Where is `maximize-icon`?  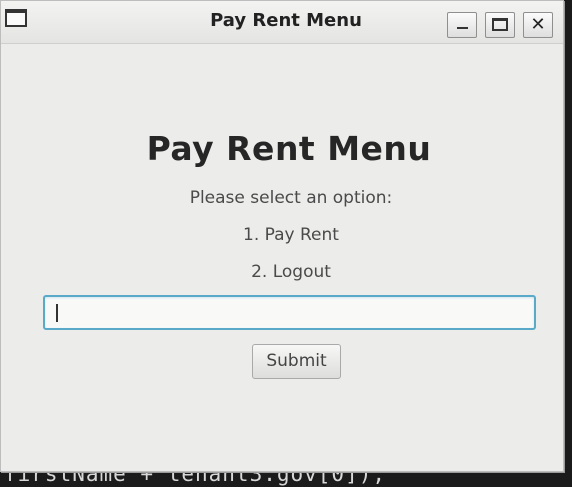 maximize-icon is located at coordinates (500, 24).